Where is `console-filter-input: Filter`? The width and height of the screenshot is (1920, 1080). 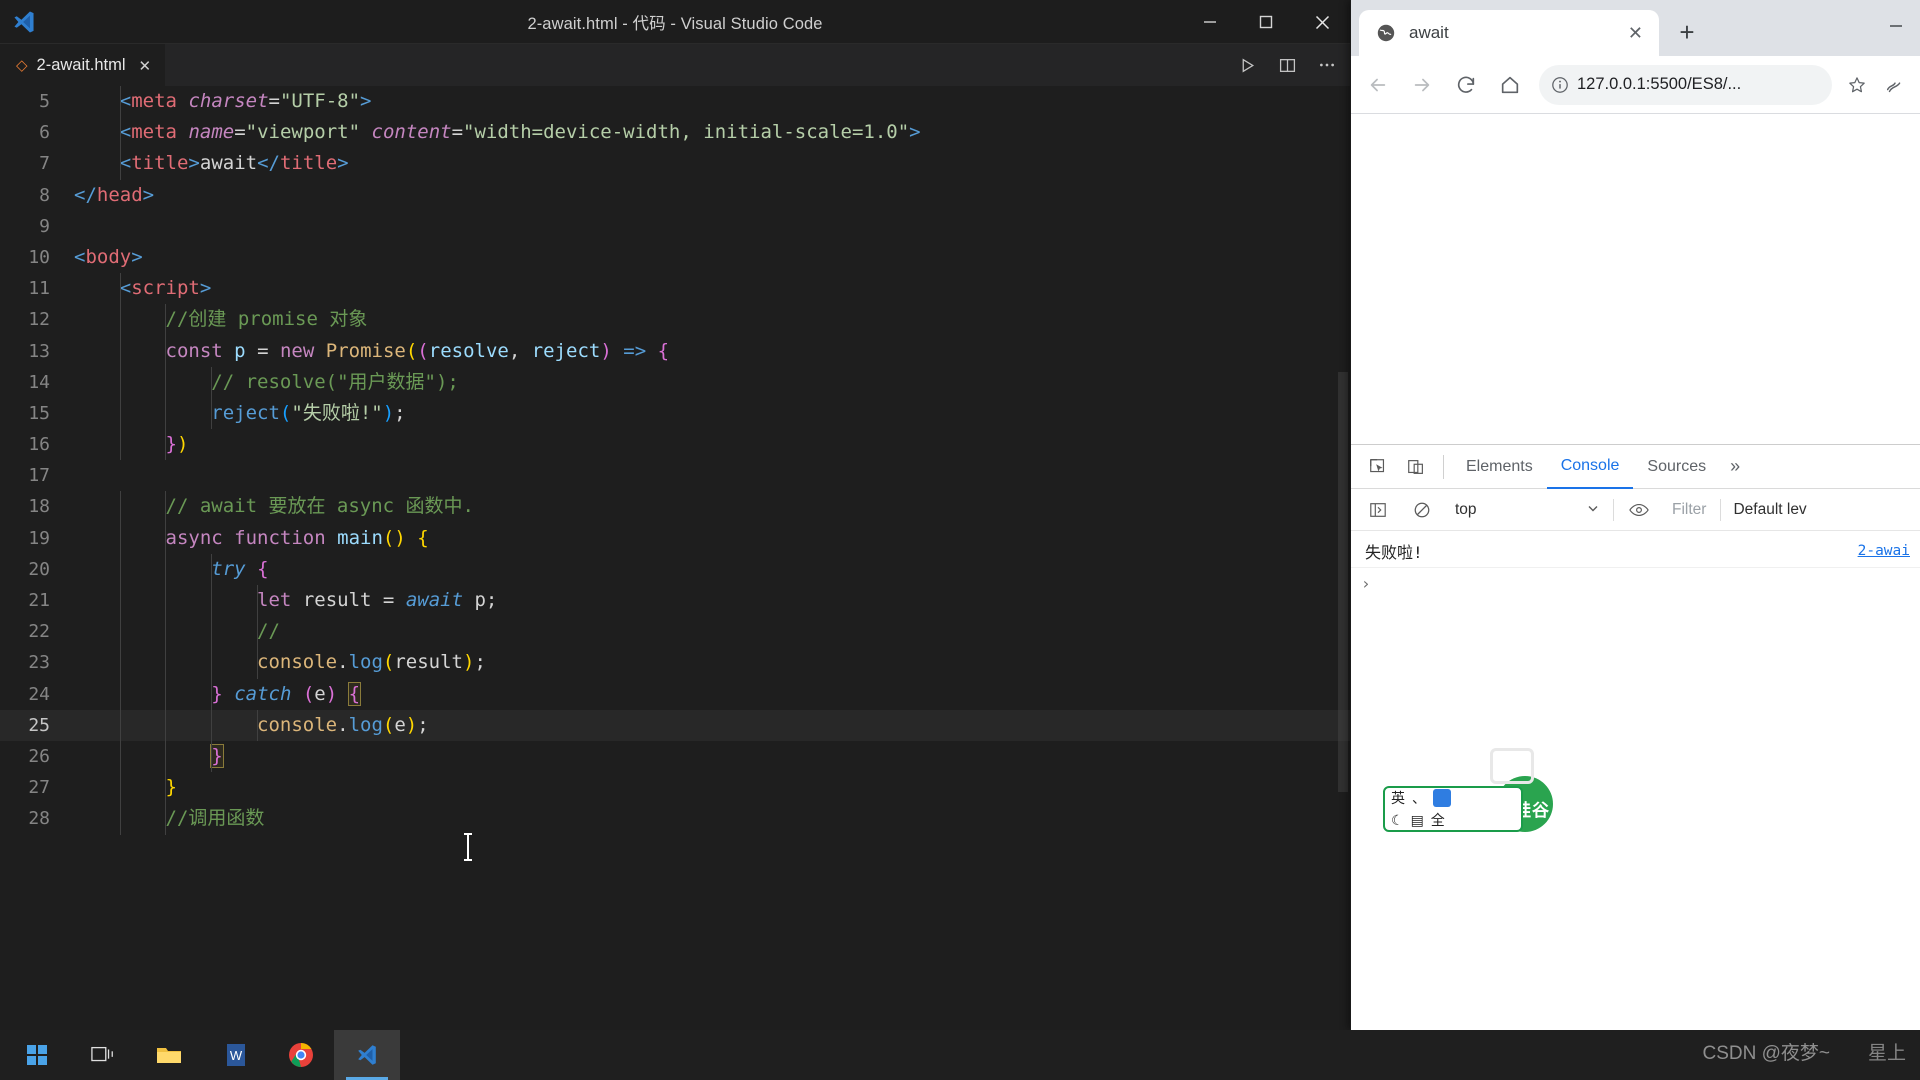
console-filter-input: Filter is located at coordinates (1689, 510).